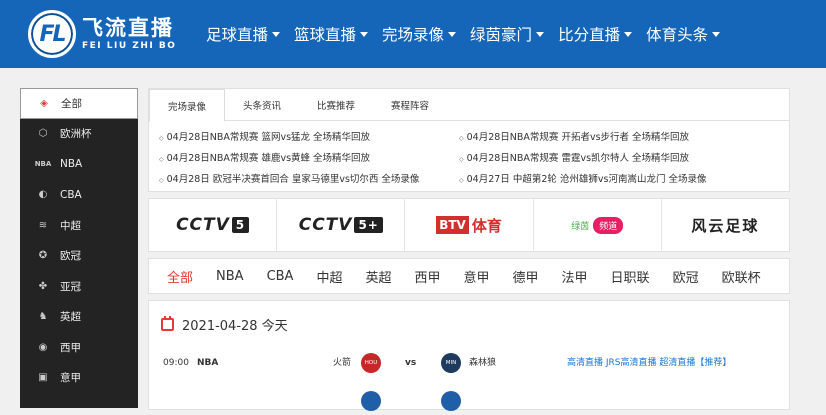 The height and width of the screenshot is (415, 826). I want to click on site-logo: FL 飞流直播 FEI LIU ZHI BO, so click(102, 34).